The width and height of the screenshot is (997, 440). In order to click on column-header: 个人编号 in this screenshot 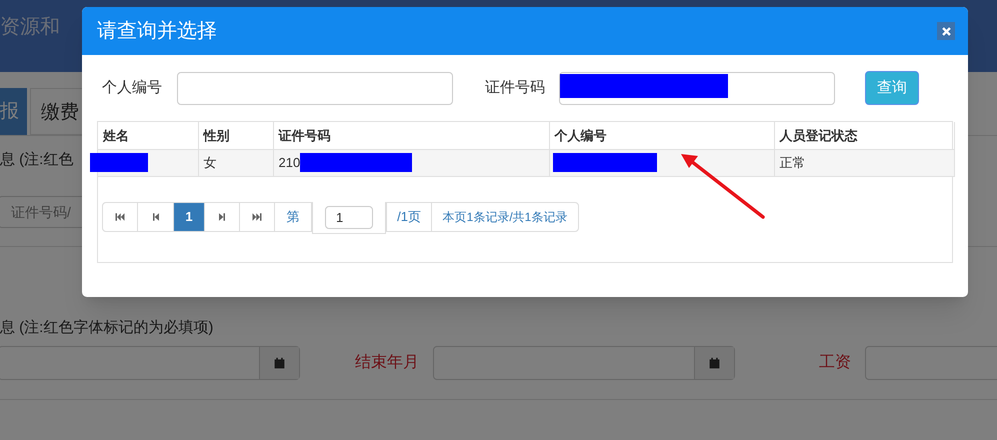, I will do `click(661, 135)`.